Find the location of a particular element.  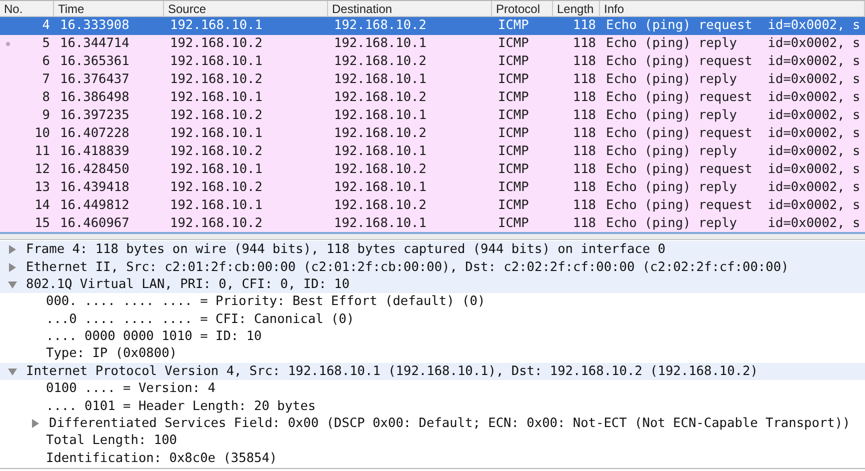

tree-item: Total Length: 100 is located at coordinates (111, 441).